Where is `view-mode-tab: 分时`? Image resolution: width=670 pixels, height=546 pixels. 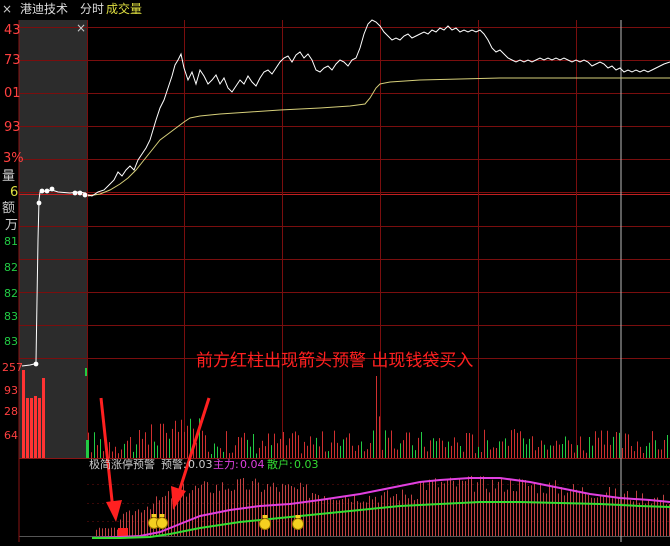
view-mode-tab: 分时 is located at coordinates (92, 9).